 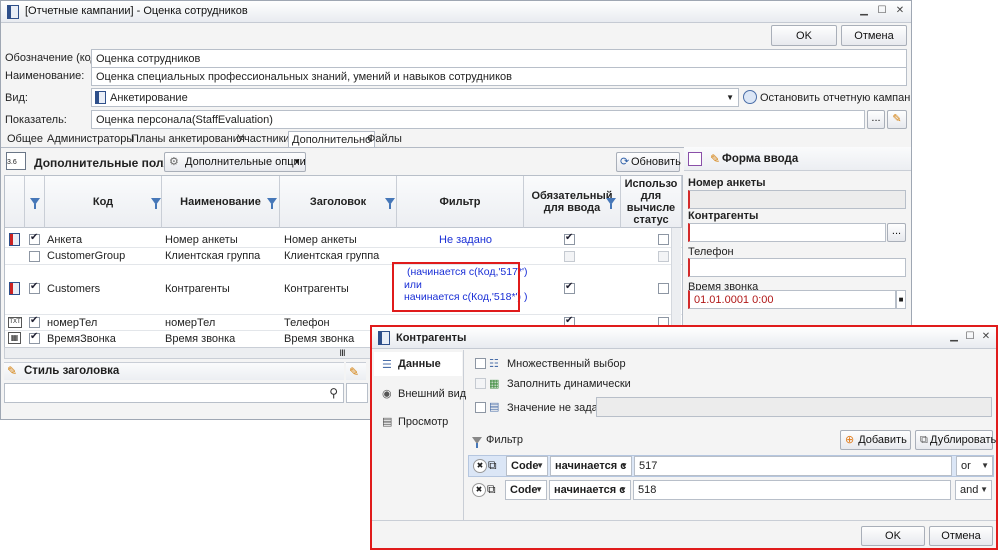 I want to click on extra-options-button: ⚙ Дополнительные опции ▼, so click(x=235, y=162).